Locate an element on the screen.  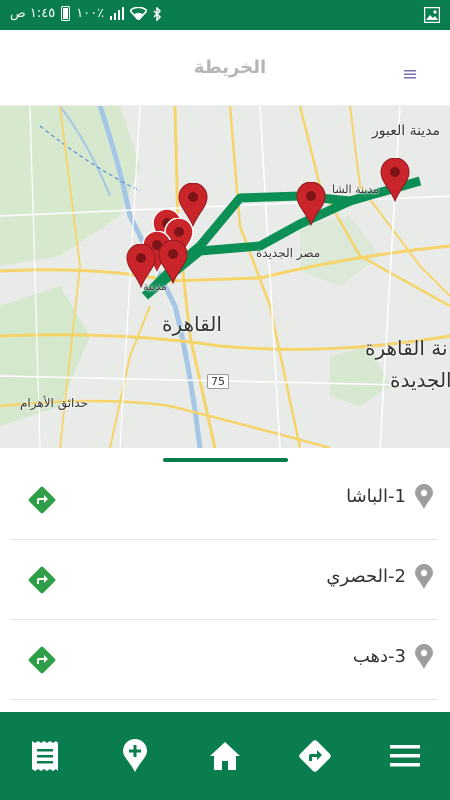
add-location-icon is located at coordinates (135, 756).